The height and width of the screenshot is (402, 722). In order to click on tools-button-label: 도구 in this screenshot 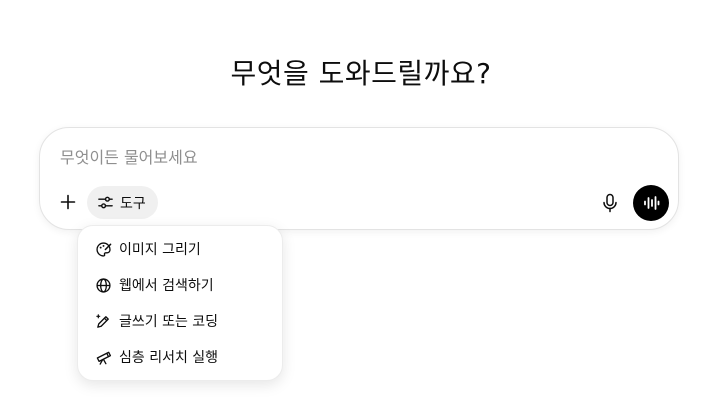, I will do `click(133, 203)`.